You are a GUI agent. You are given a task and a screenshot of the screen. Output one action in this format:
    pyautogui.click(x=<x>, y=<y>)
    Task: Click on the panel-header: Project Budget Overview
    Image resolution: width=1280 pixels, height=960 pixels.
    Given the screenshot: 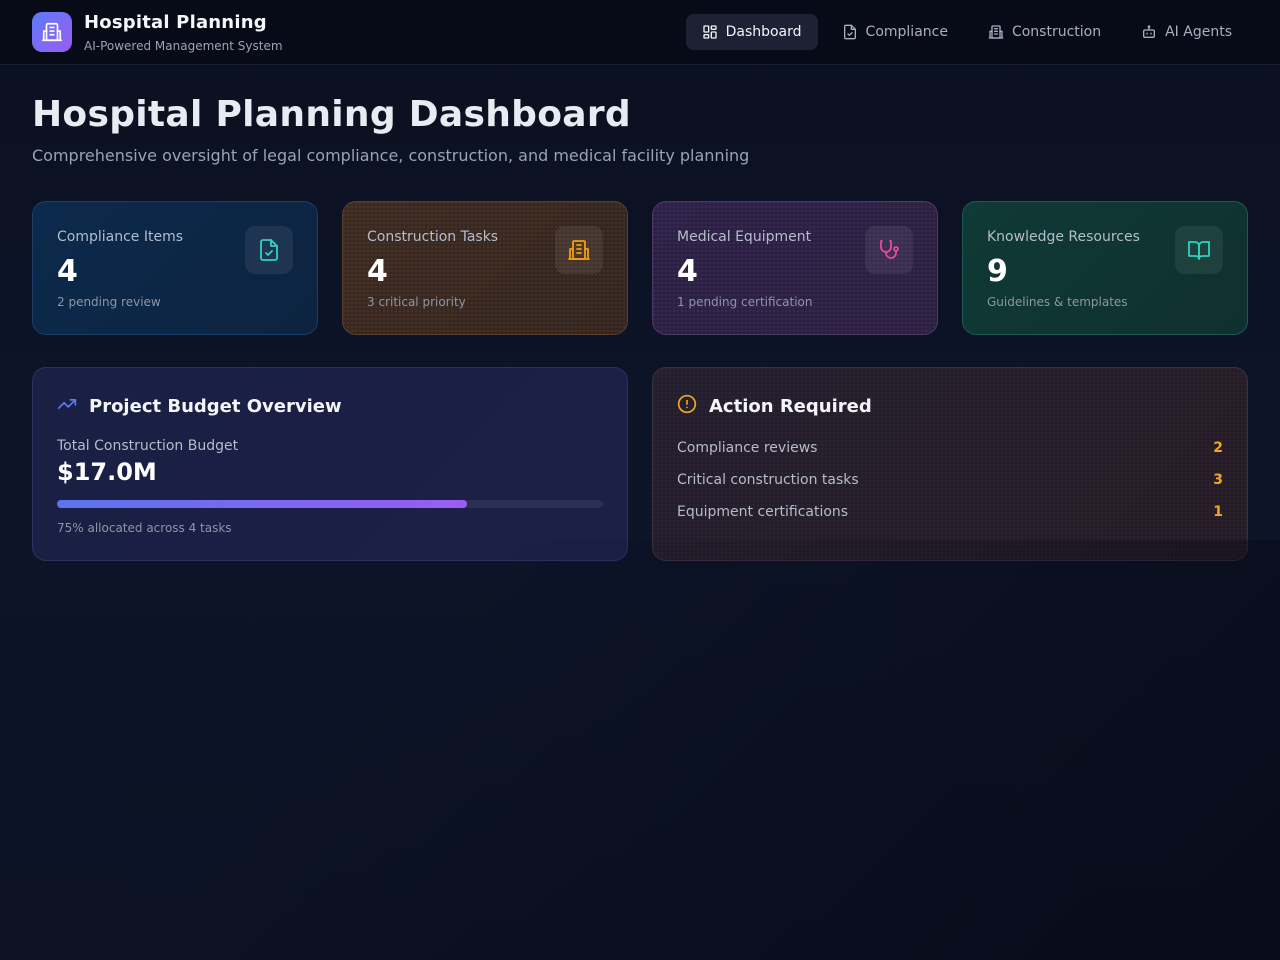 What is the action you would take?
    pyautogui.click(x=199, y=406)
    